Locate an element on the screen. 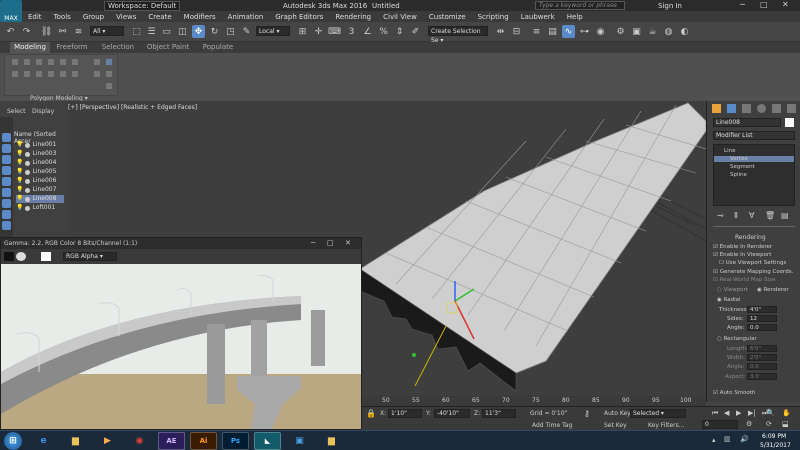  display-channel-icon is located at coordinates (9, 256).